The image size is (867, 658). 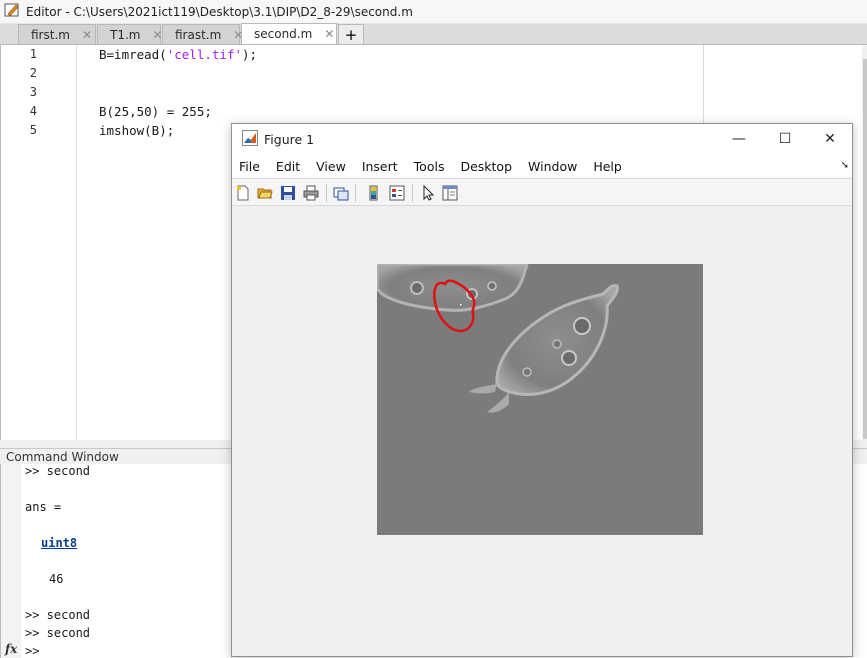 What do you see at coordinates (288, 193) in the screenshot?
I see `save-icon` at bounding box center [288, 193].